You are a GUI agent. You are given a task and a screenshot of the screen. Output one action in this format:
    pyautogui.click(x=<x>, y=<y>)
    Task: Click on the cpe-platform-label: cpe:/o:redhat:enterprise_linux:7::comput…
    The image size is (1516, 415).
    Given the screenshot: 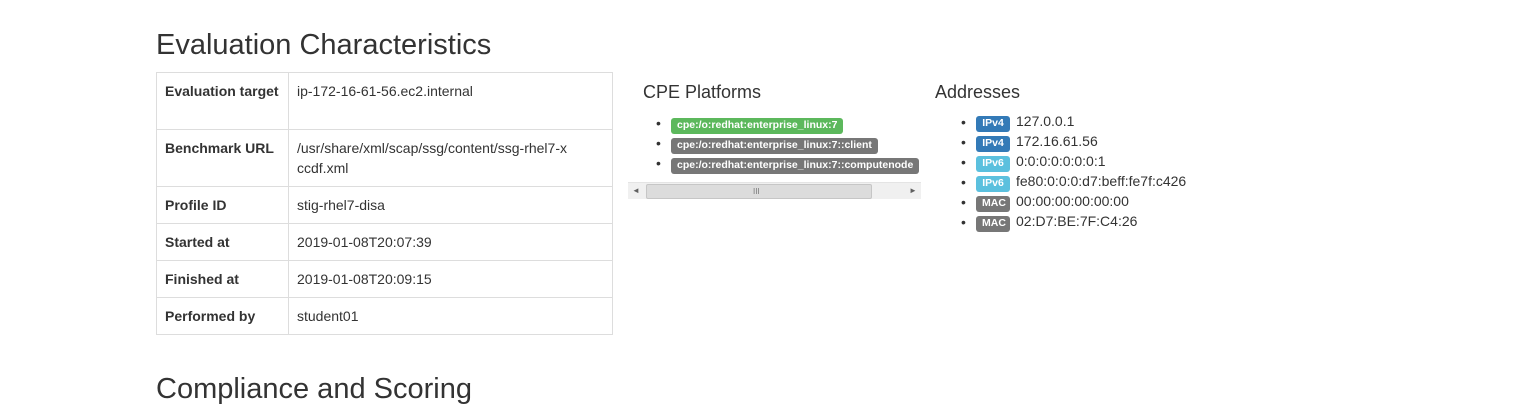 What is the action you would take?
    pyautogui.click(x=795, y=166)
    